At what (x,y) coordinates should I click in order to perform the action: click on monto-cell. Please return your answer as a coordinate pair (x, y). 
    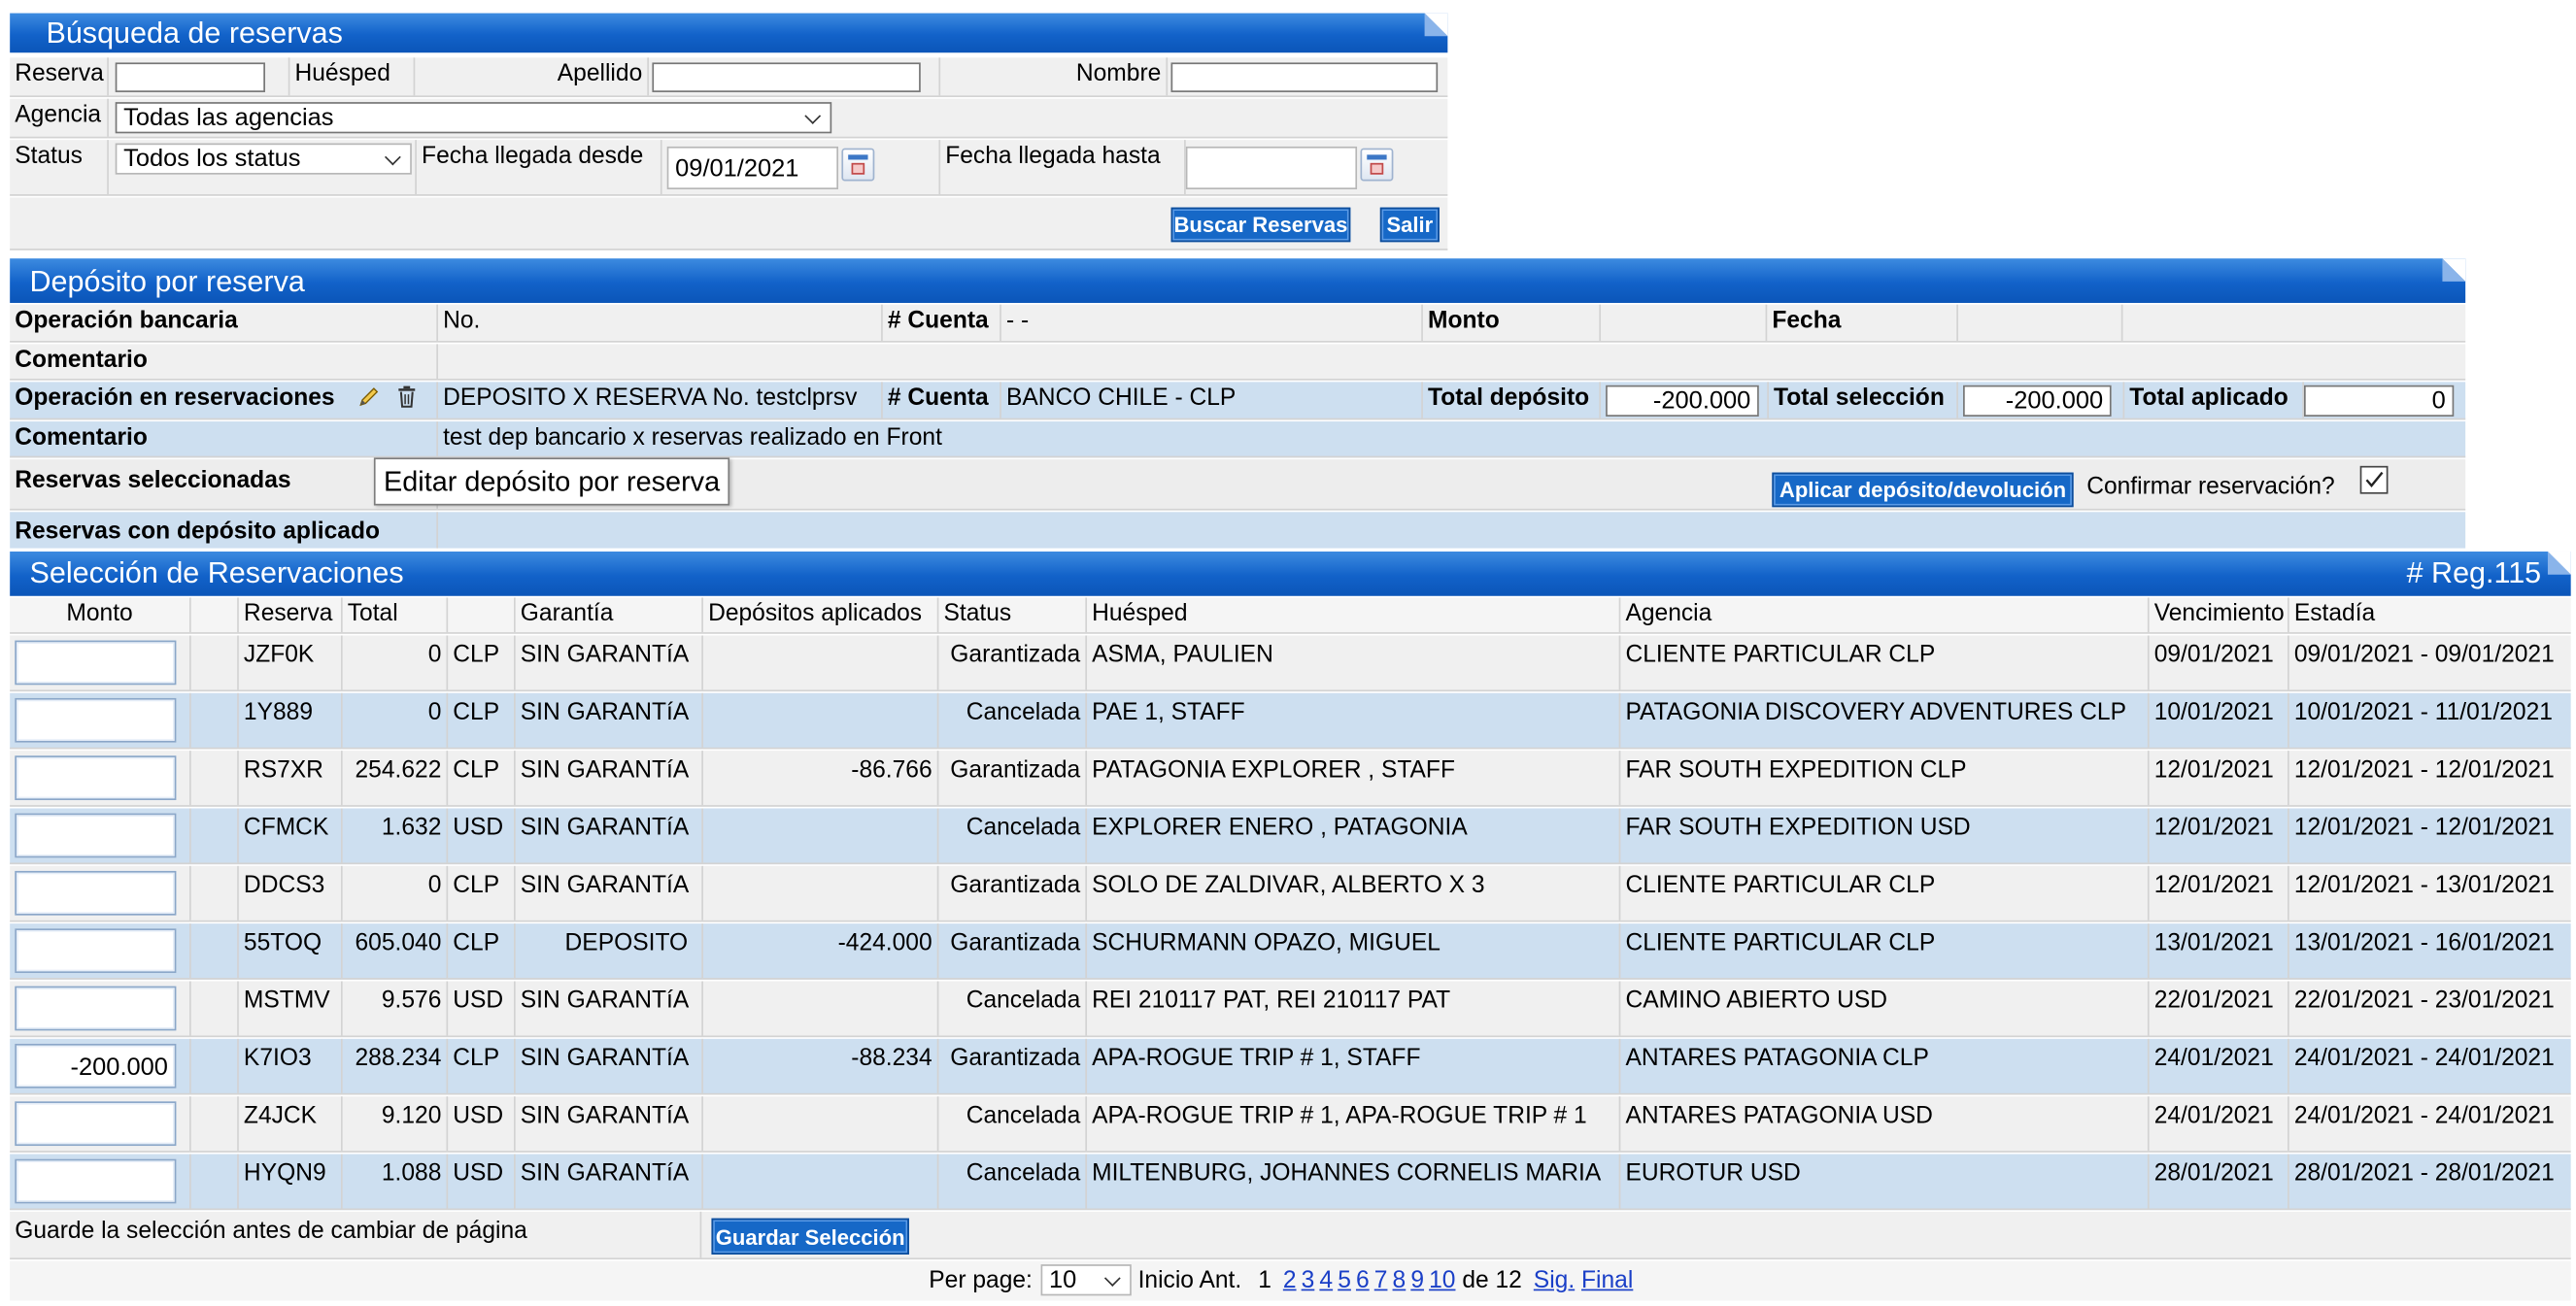
    Looking at the image, I should click on (100, 778).